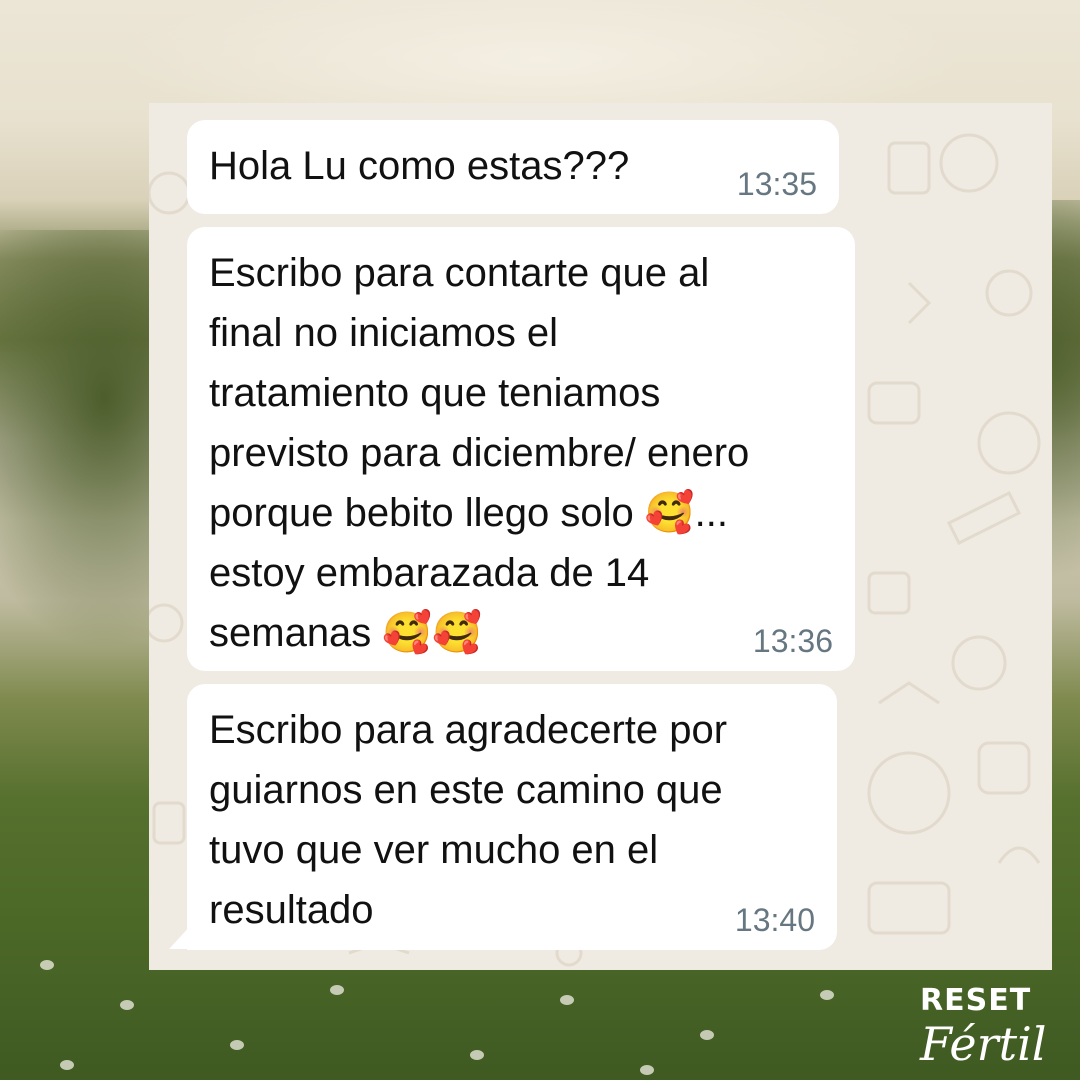 This screenshot has height=1080, width=1080. I want to click on message-time: 13:40, so click(774, 920).